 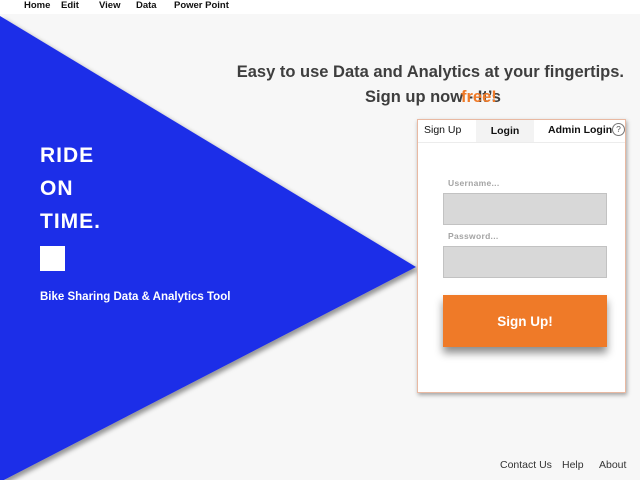 What do you see at coordinates (109, 6) in the screenshot?
I see `menu-view: View` at bounding box center [109, 6].